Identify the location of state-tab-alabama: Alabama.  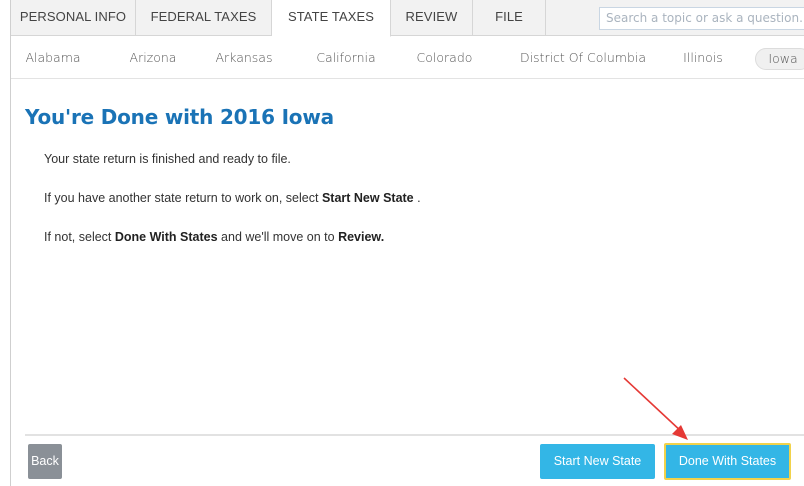
(53, 58).